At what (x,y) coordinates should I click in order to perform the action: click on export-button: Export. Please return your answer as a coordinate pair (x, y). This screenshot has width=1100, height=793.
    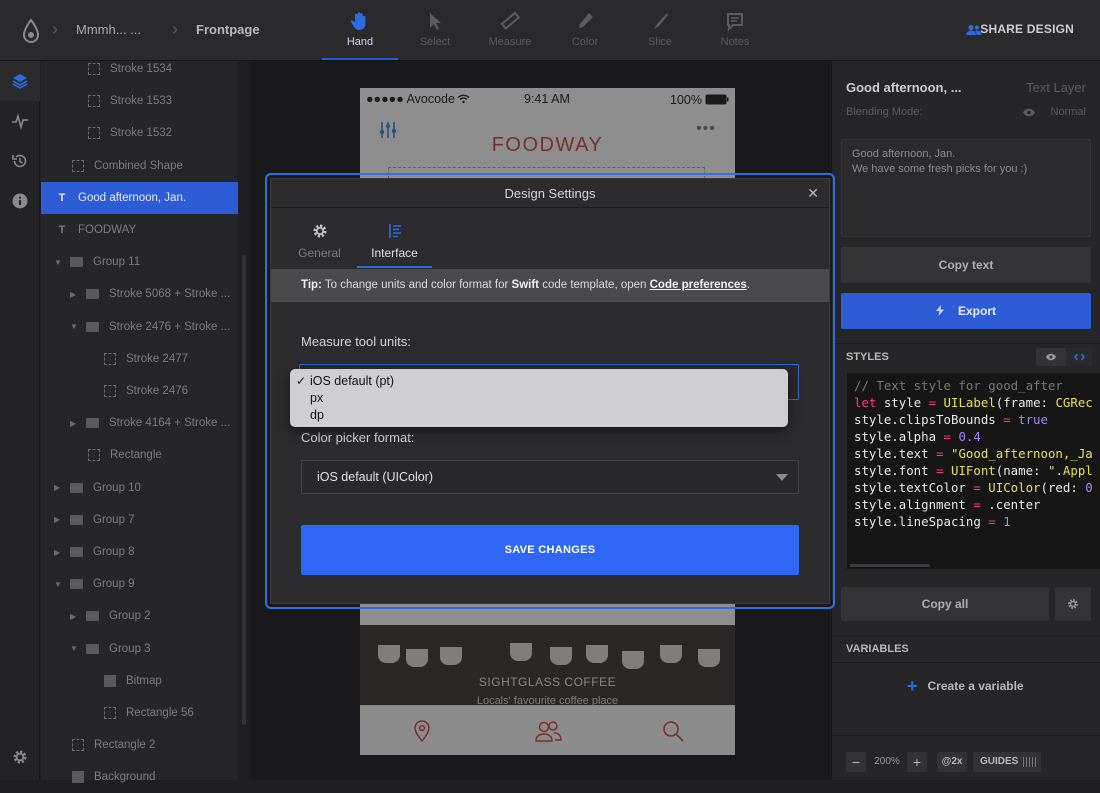
    Looking at the image, I should click on (966, 311).